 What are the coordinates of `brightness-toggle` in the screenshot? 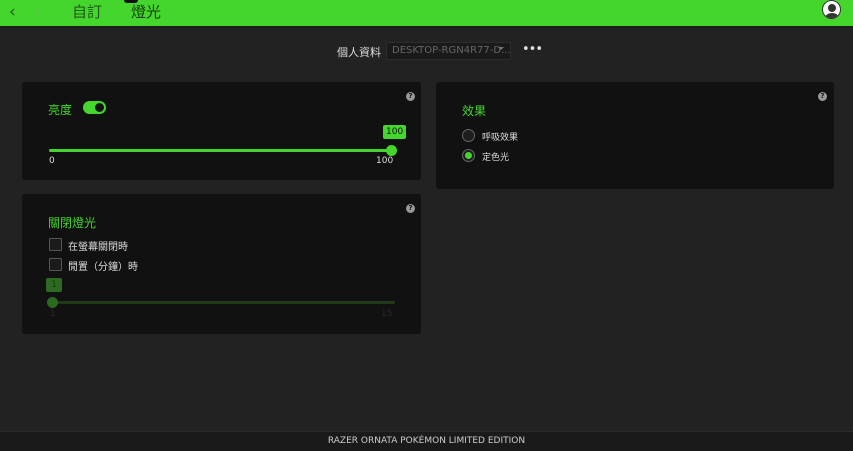 It's located at (94, 107).